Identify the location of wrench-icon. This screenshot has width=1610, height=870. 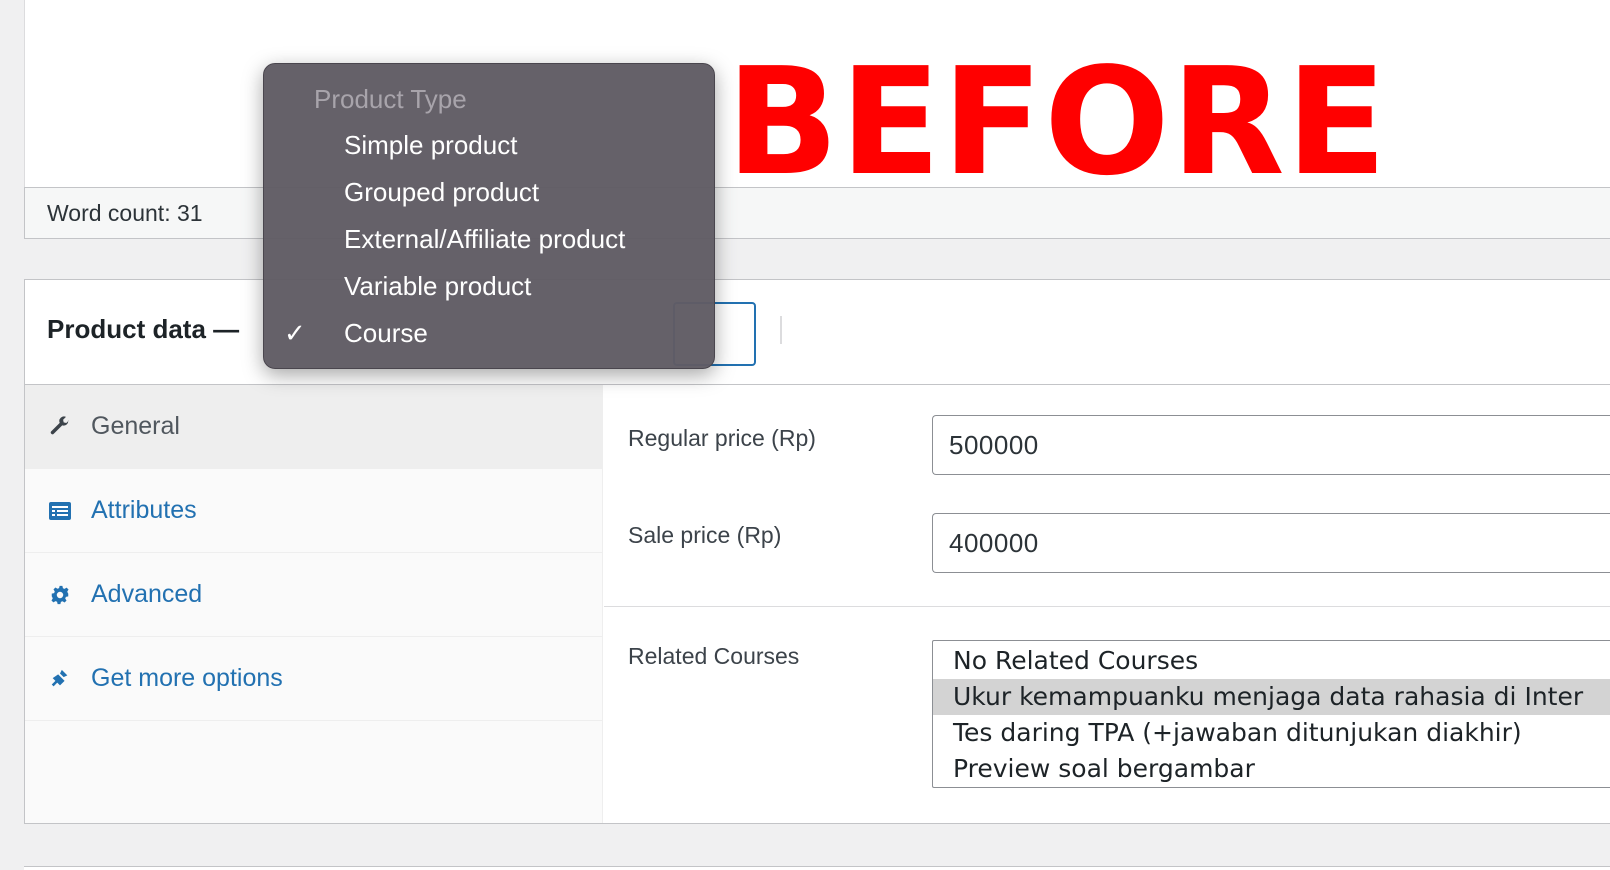
(60, 427).